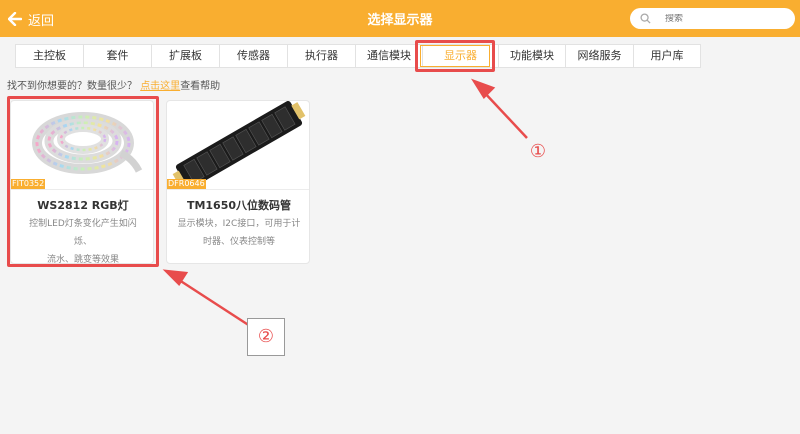  I want to click on annotation-marker-2: ②, so click(266, 336).